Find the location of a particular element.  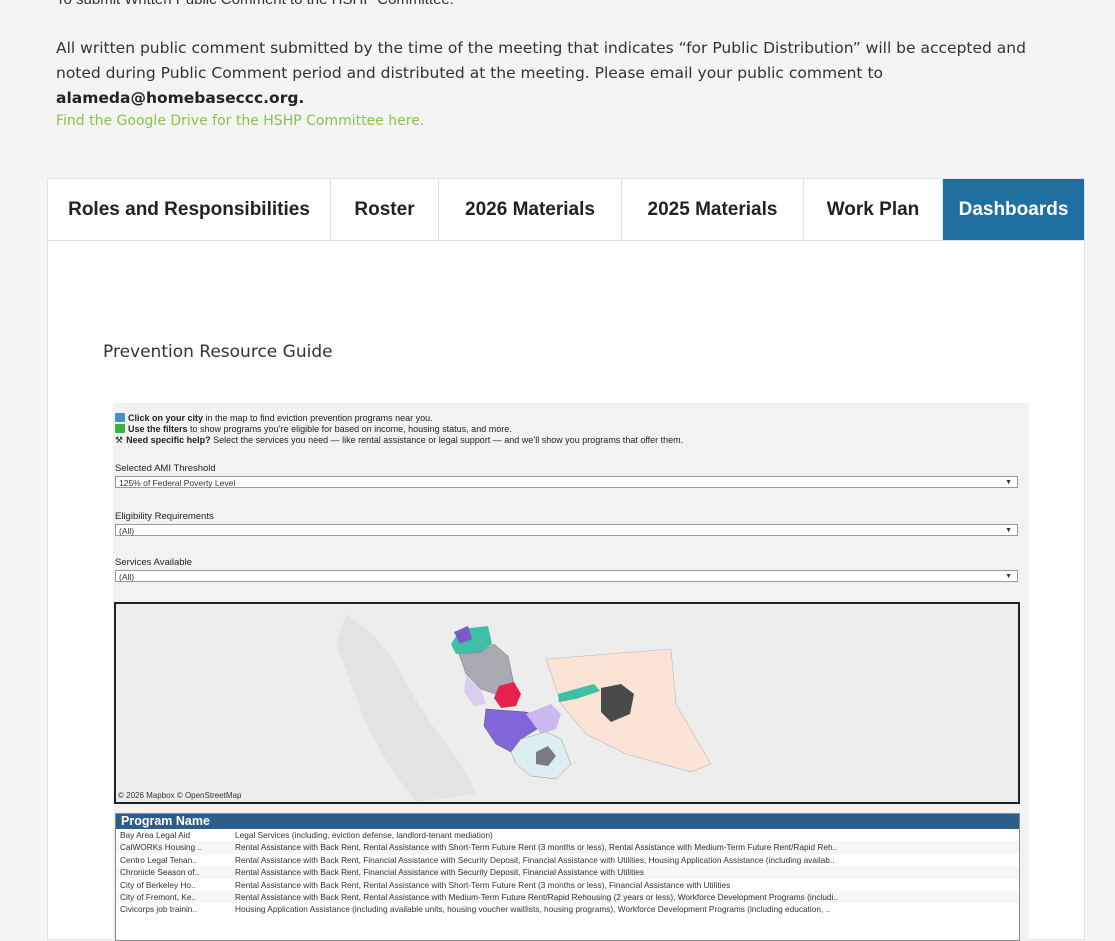

program-name-cell: City of Berkeley Ho.. is located at coordinates (158, 884).